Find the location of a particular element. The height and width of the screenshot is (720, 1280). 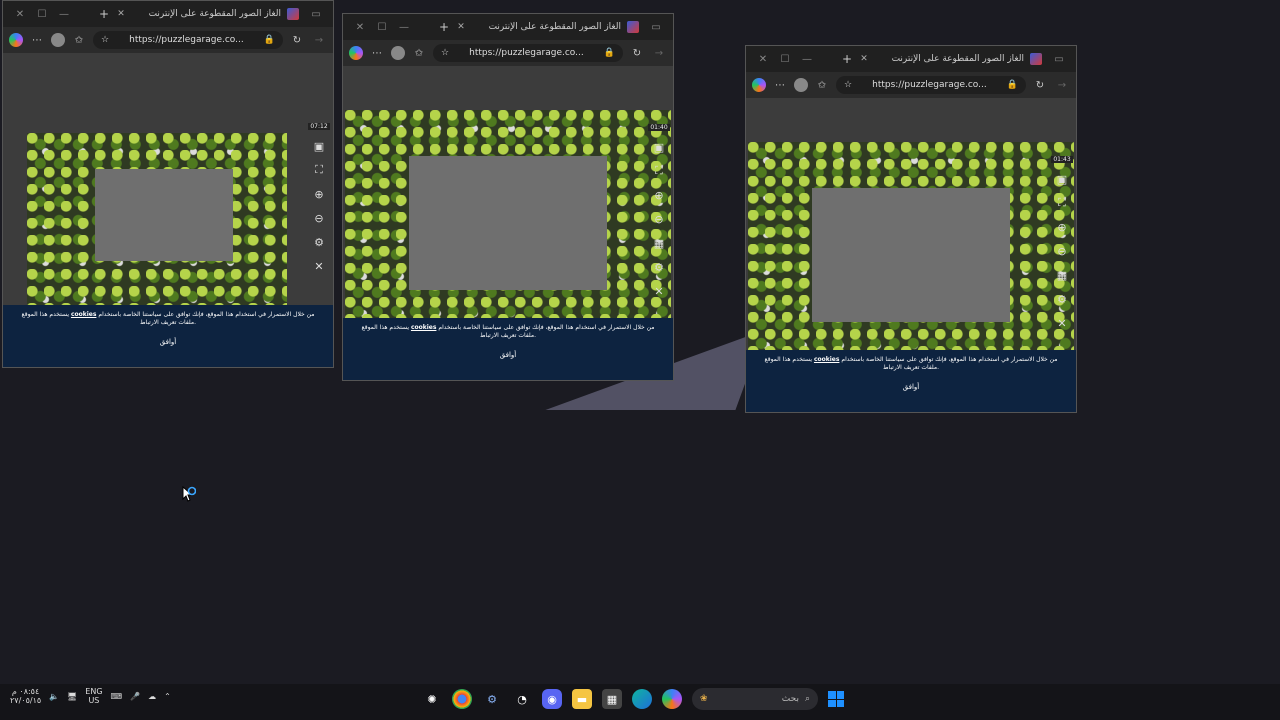

discord-icon: ◉ is located at coordinates (552, 699).